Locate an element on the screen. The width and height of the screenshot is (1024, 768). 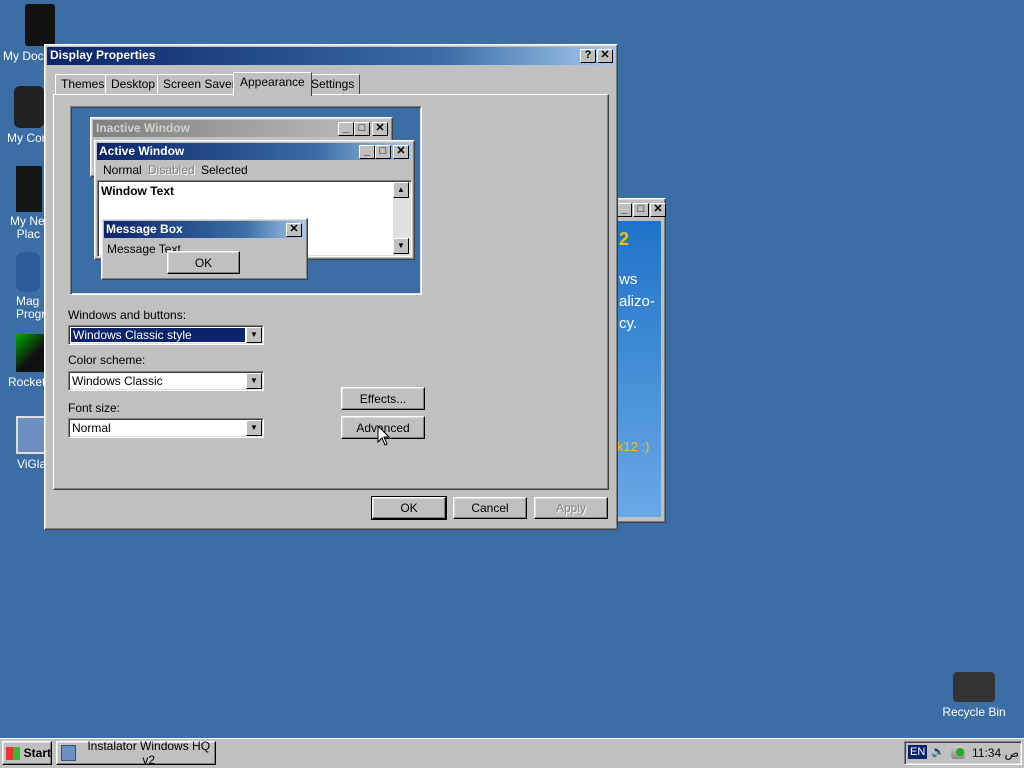
tab-themes: Themes is located at coordinates (83, 84).